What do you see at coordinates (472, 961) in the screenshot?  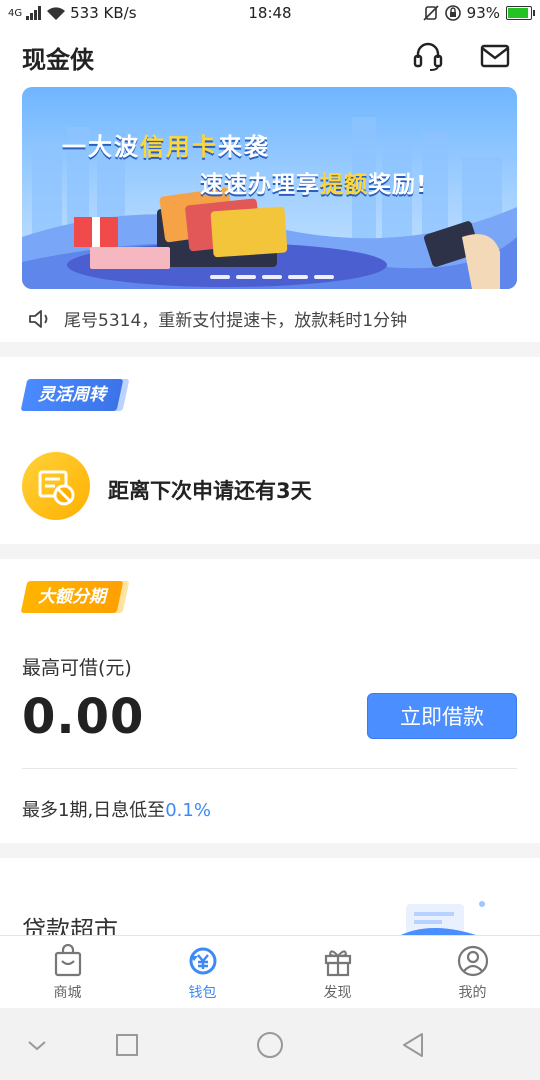 I see `profile-icon` at bounding box center [472, 961].